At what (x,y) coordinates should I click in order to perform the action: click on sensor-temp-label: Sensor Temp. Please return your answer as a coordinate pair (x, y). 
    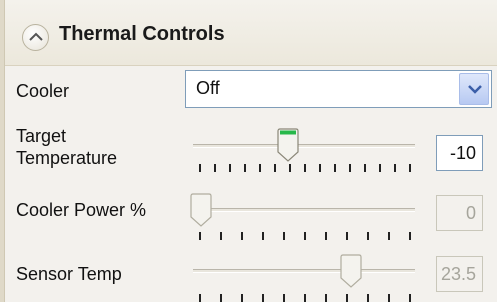
    Looking at the image, I should click on (69, 274).